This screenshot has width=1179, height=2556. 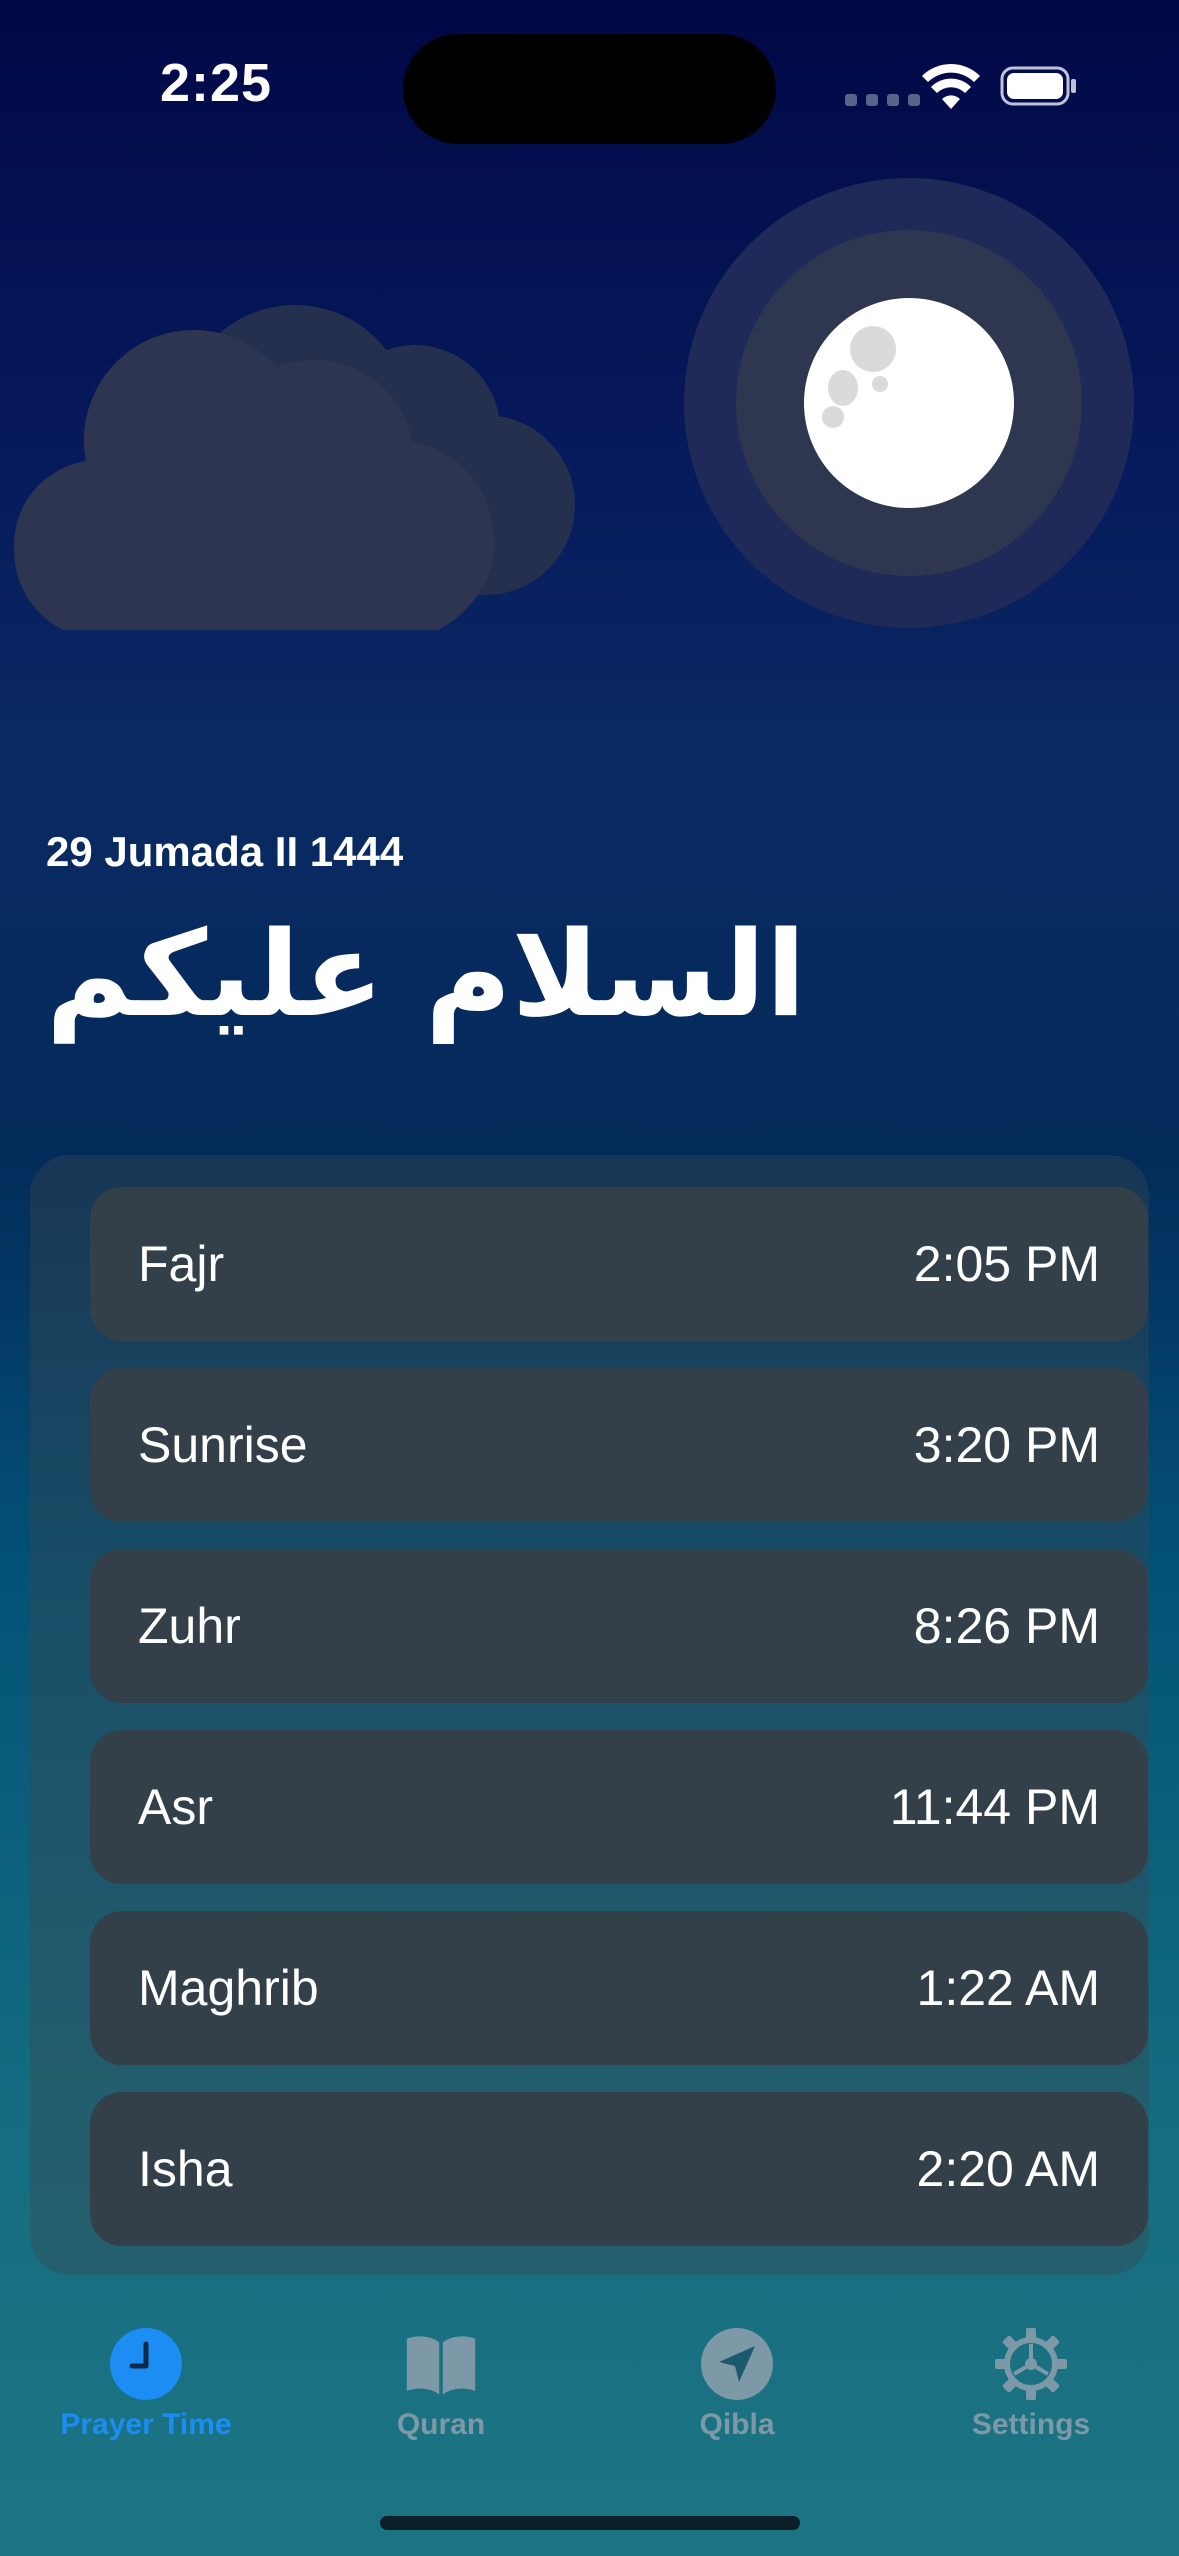 What do you see at coordinates (185, 2169) in the screenshot?
I see `prayer-name: Isha` at bounding box center [185, 2169].